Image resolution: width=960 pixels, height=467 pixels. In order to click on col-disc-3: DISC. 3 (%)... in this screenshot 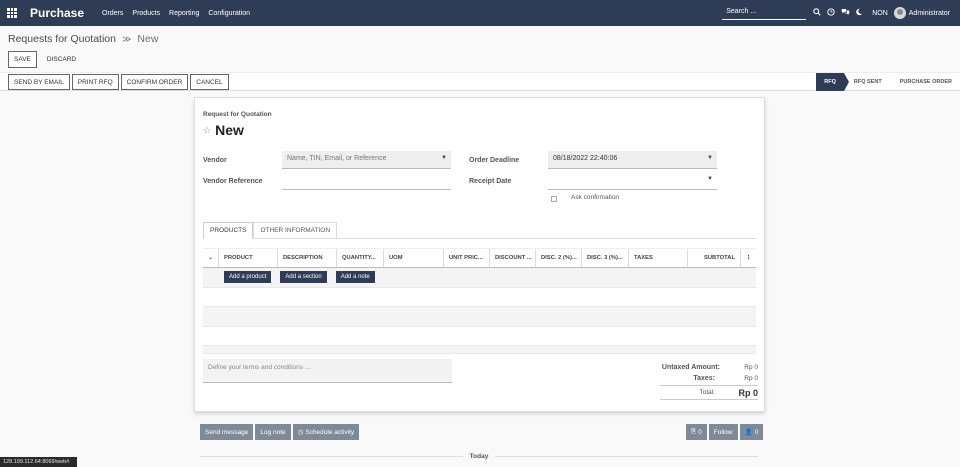, I will do `click(605, 258)`.